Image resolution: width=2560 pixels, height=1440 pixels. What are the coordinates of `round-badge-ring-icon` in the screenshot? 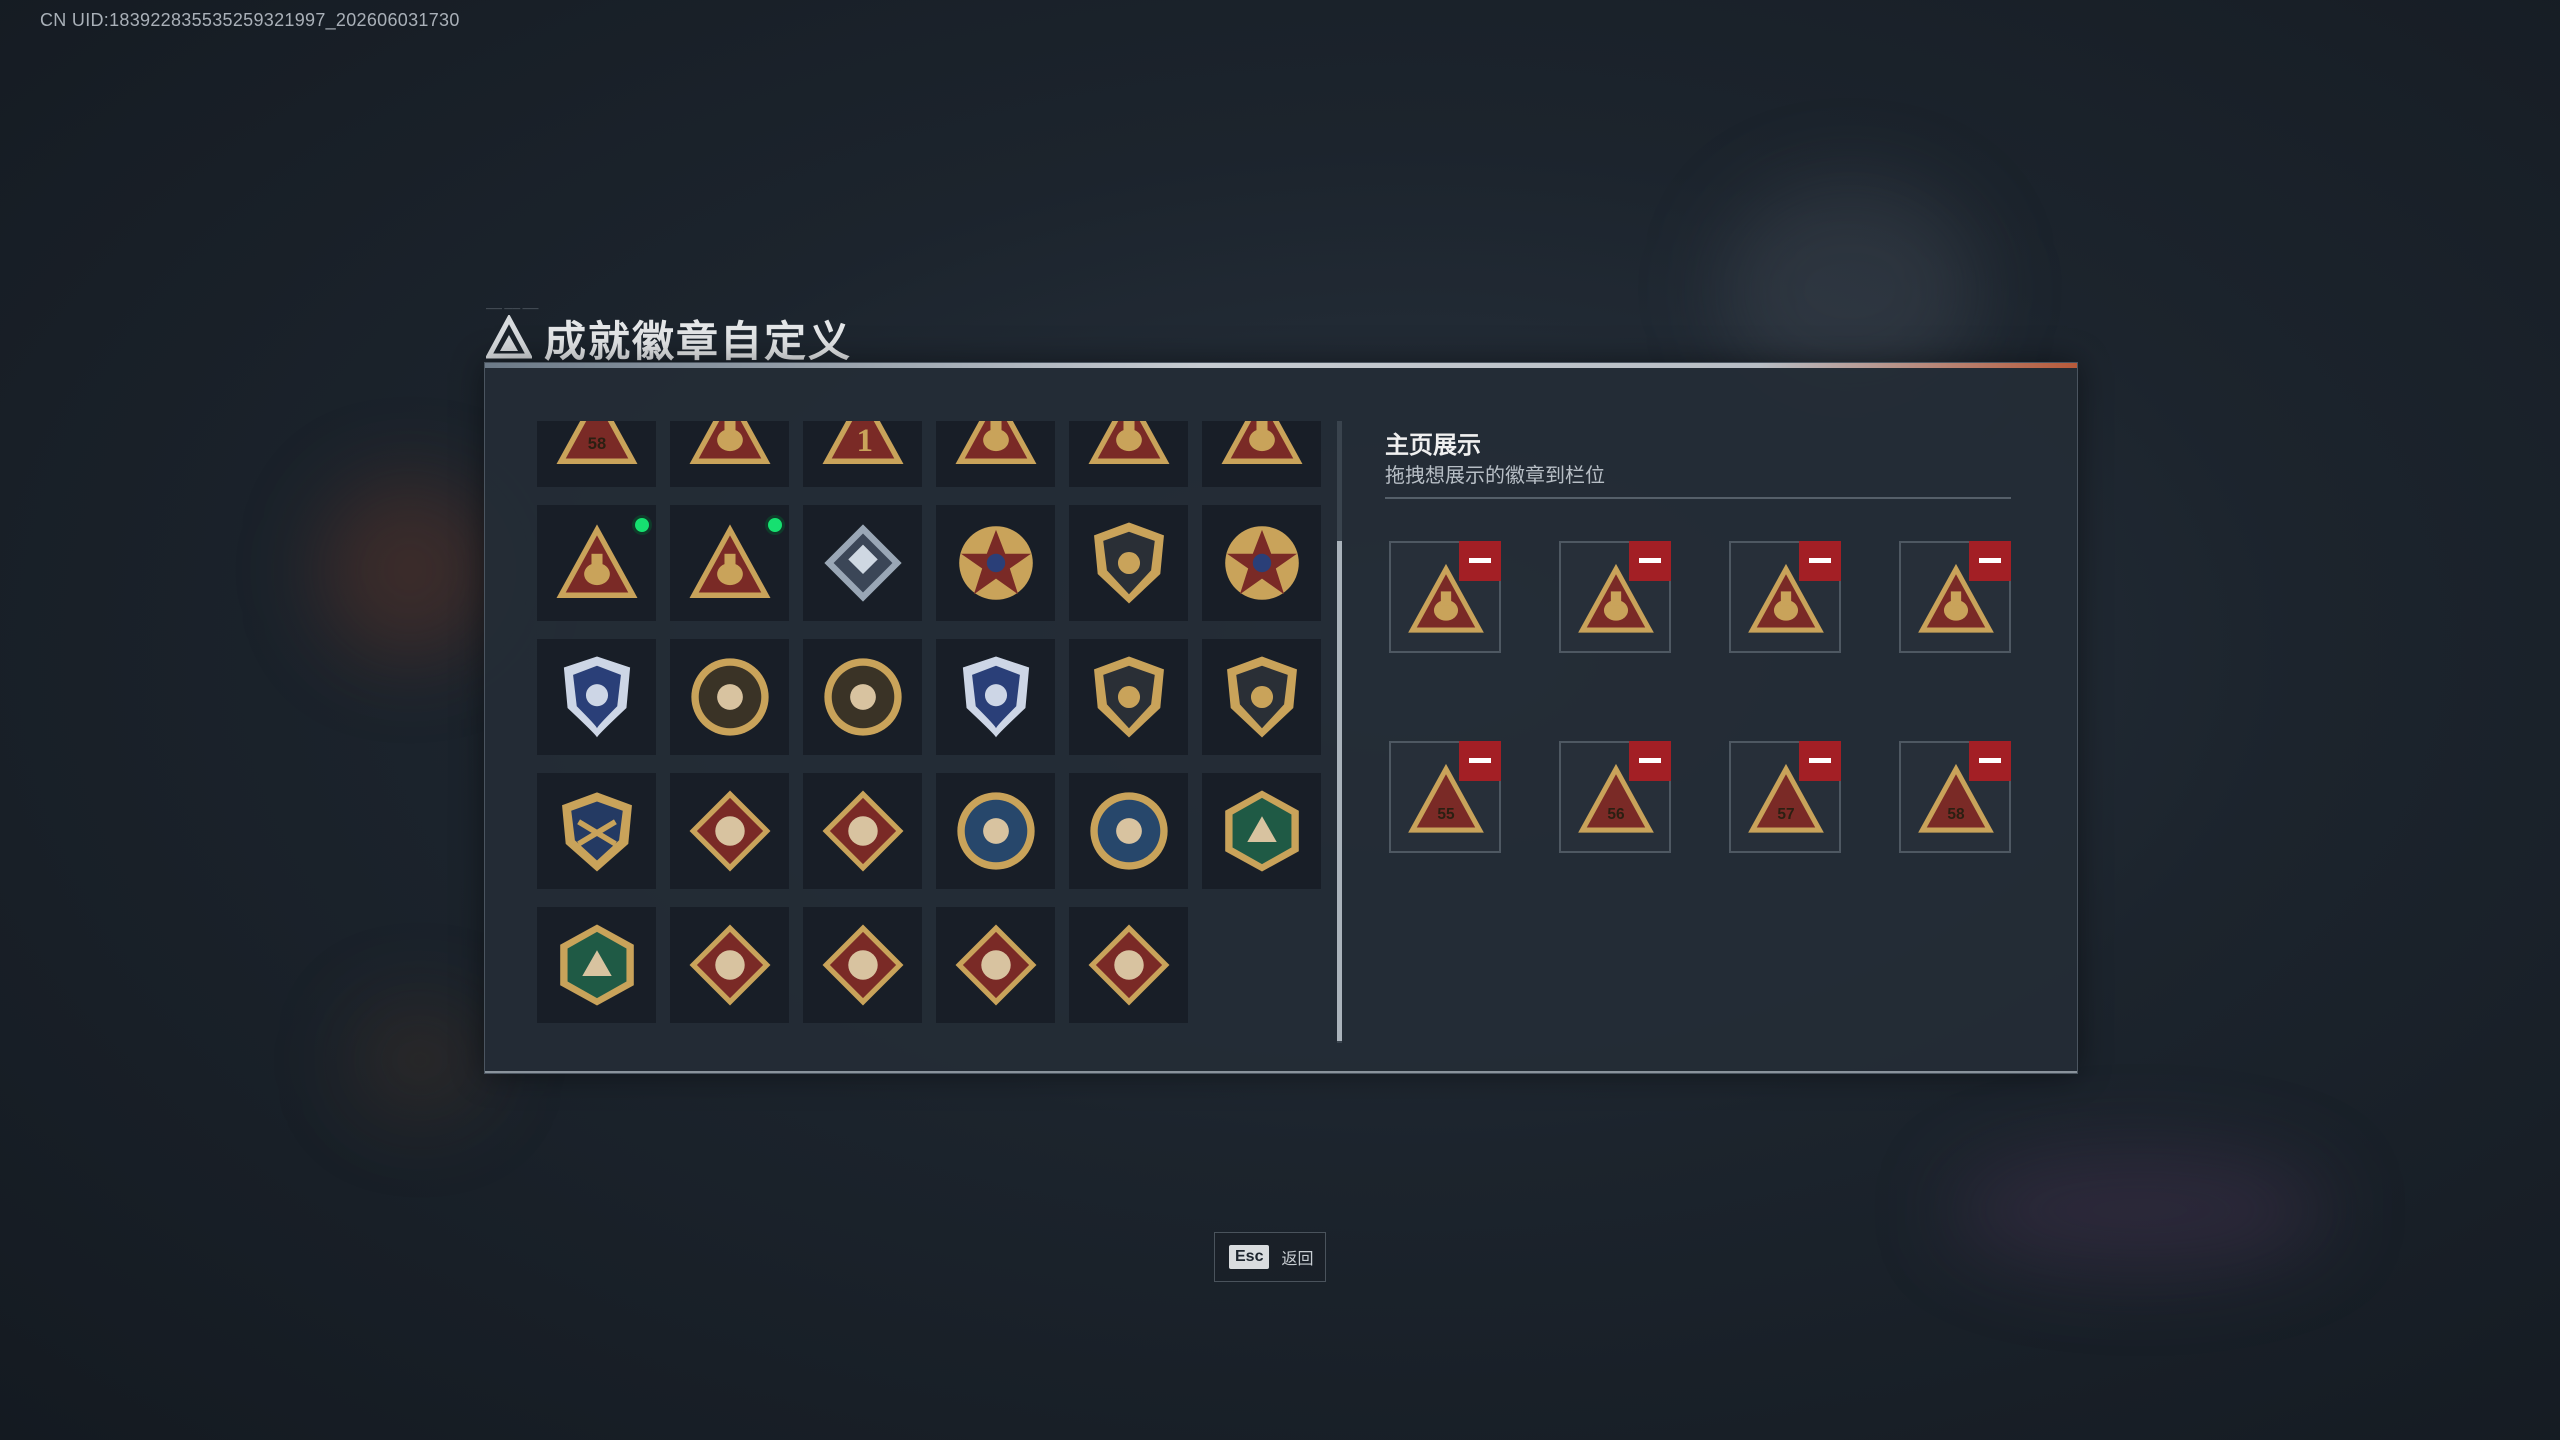 It's located at (730, 697).